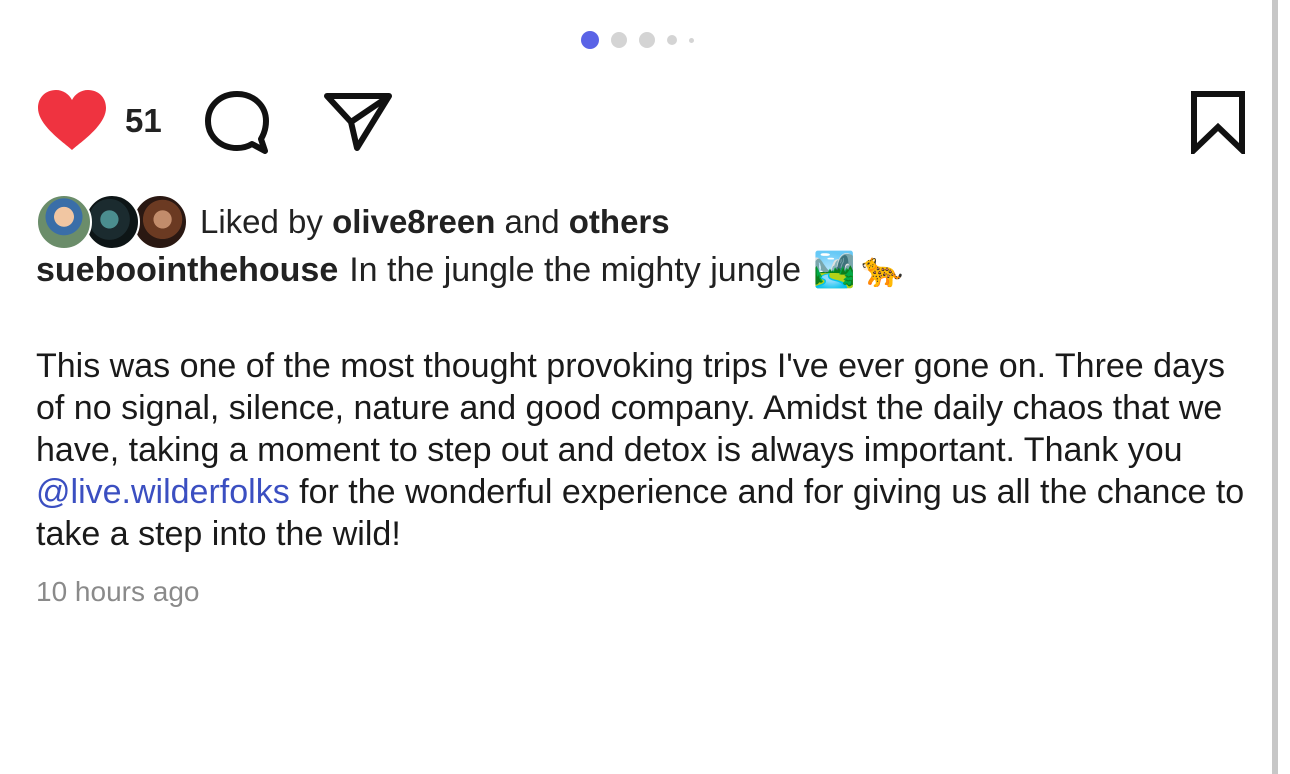 The image size is (1290, 774). Describe the element at coordinates (413, 221) in the screenshot. I see `liker-username: olive8reen` at that location.